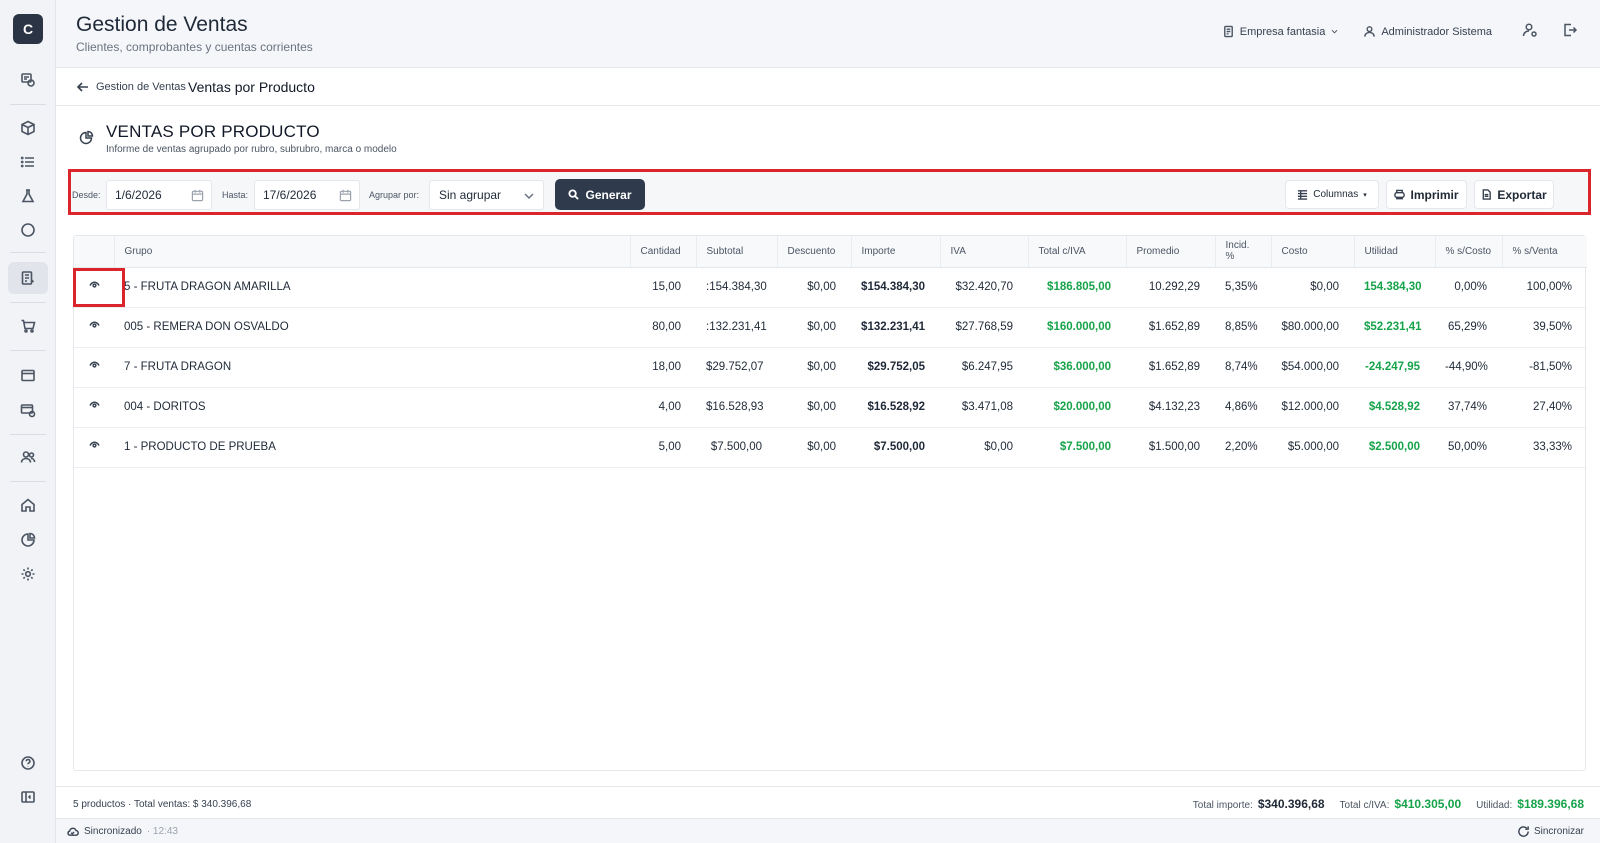 This screenshot has width=1600, height=843. What do you see at coordinates (290, 195) in the screenshot?
I see `hasta-value: 17/6/2026` at bounding box center [290, 195].